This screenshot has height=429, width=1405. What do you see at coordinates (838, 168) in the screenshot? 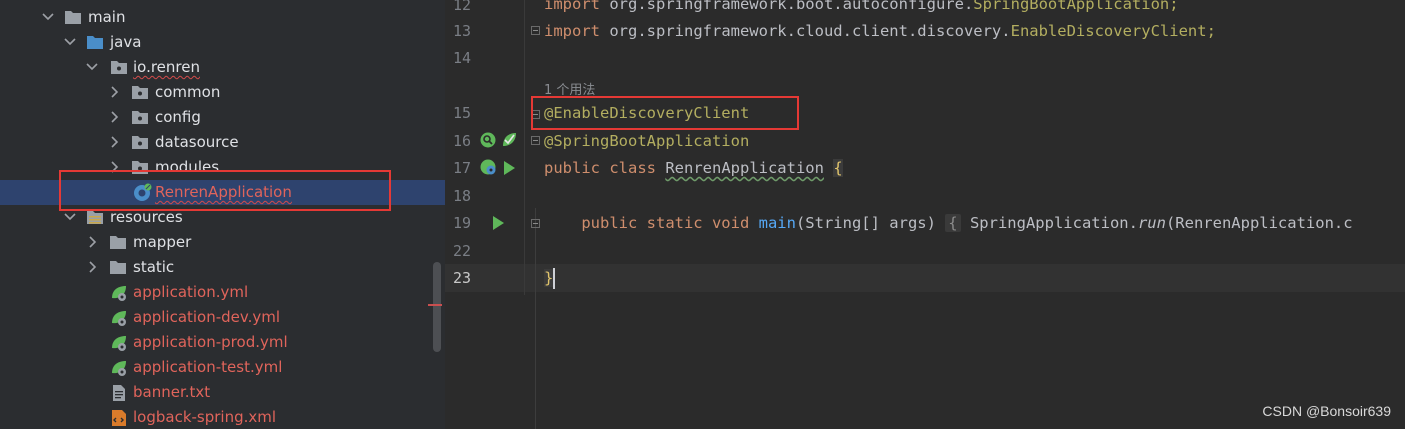
I see `brace: {` at bounding box center [838, 168].